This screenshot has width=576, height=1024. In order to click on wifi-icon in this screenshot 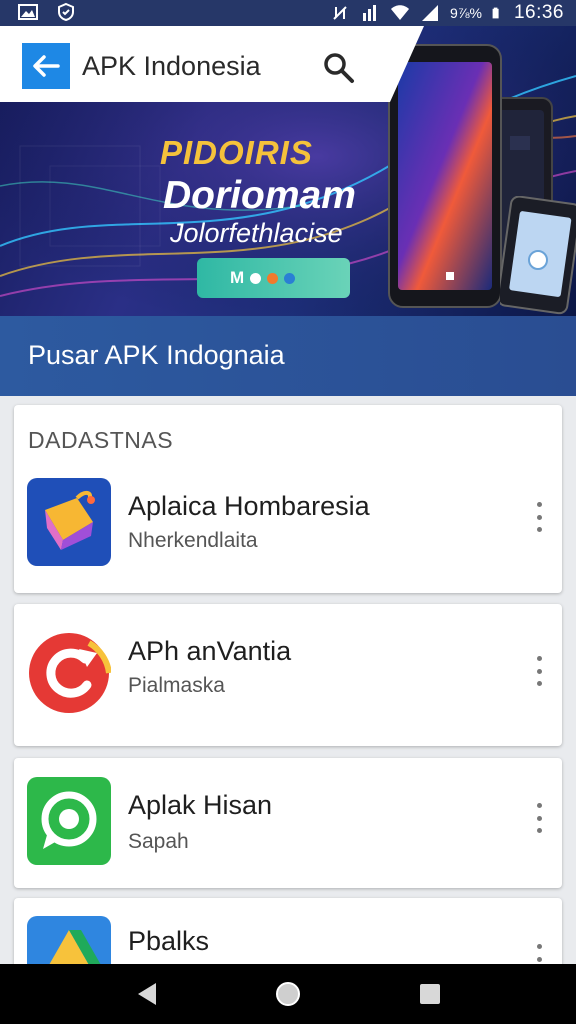, I will do `click(400, 12)`.